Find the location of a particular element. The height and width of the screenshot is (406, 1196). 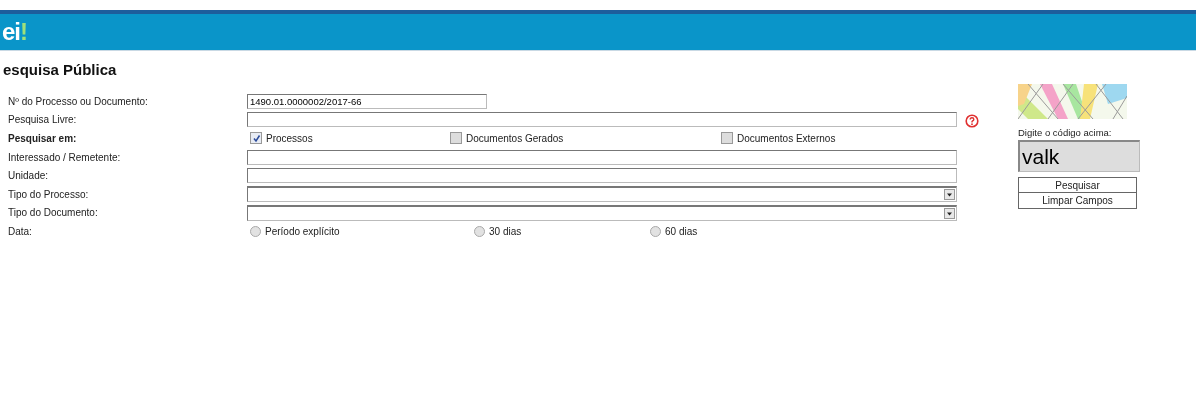

checkbox-label: Documentos Gerados is located at coordinates (515, 138).